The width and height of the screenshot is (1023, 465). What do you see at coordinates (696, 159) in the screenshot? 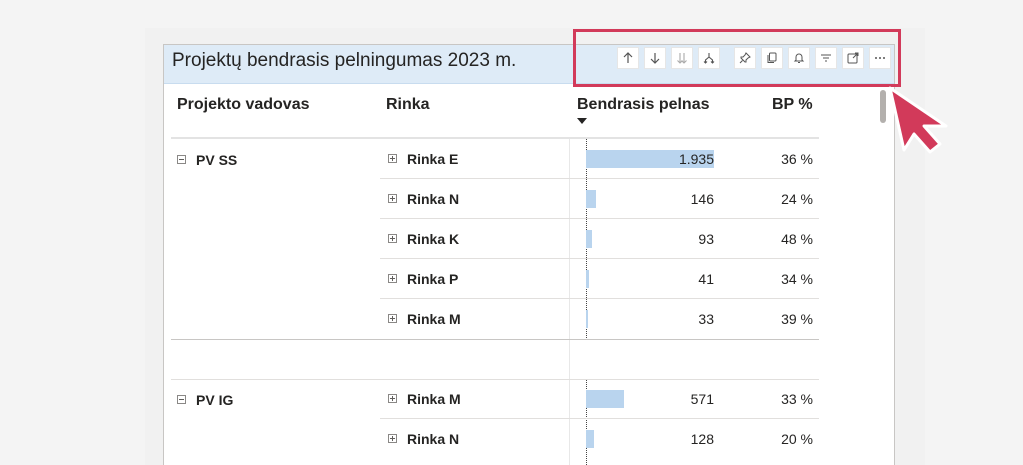
I see `profit-value: 1.935` at bounding box center [696, 159].